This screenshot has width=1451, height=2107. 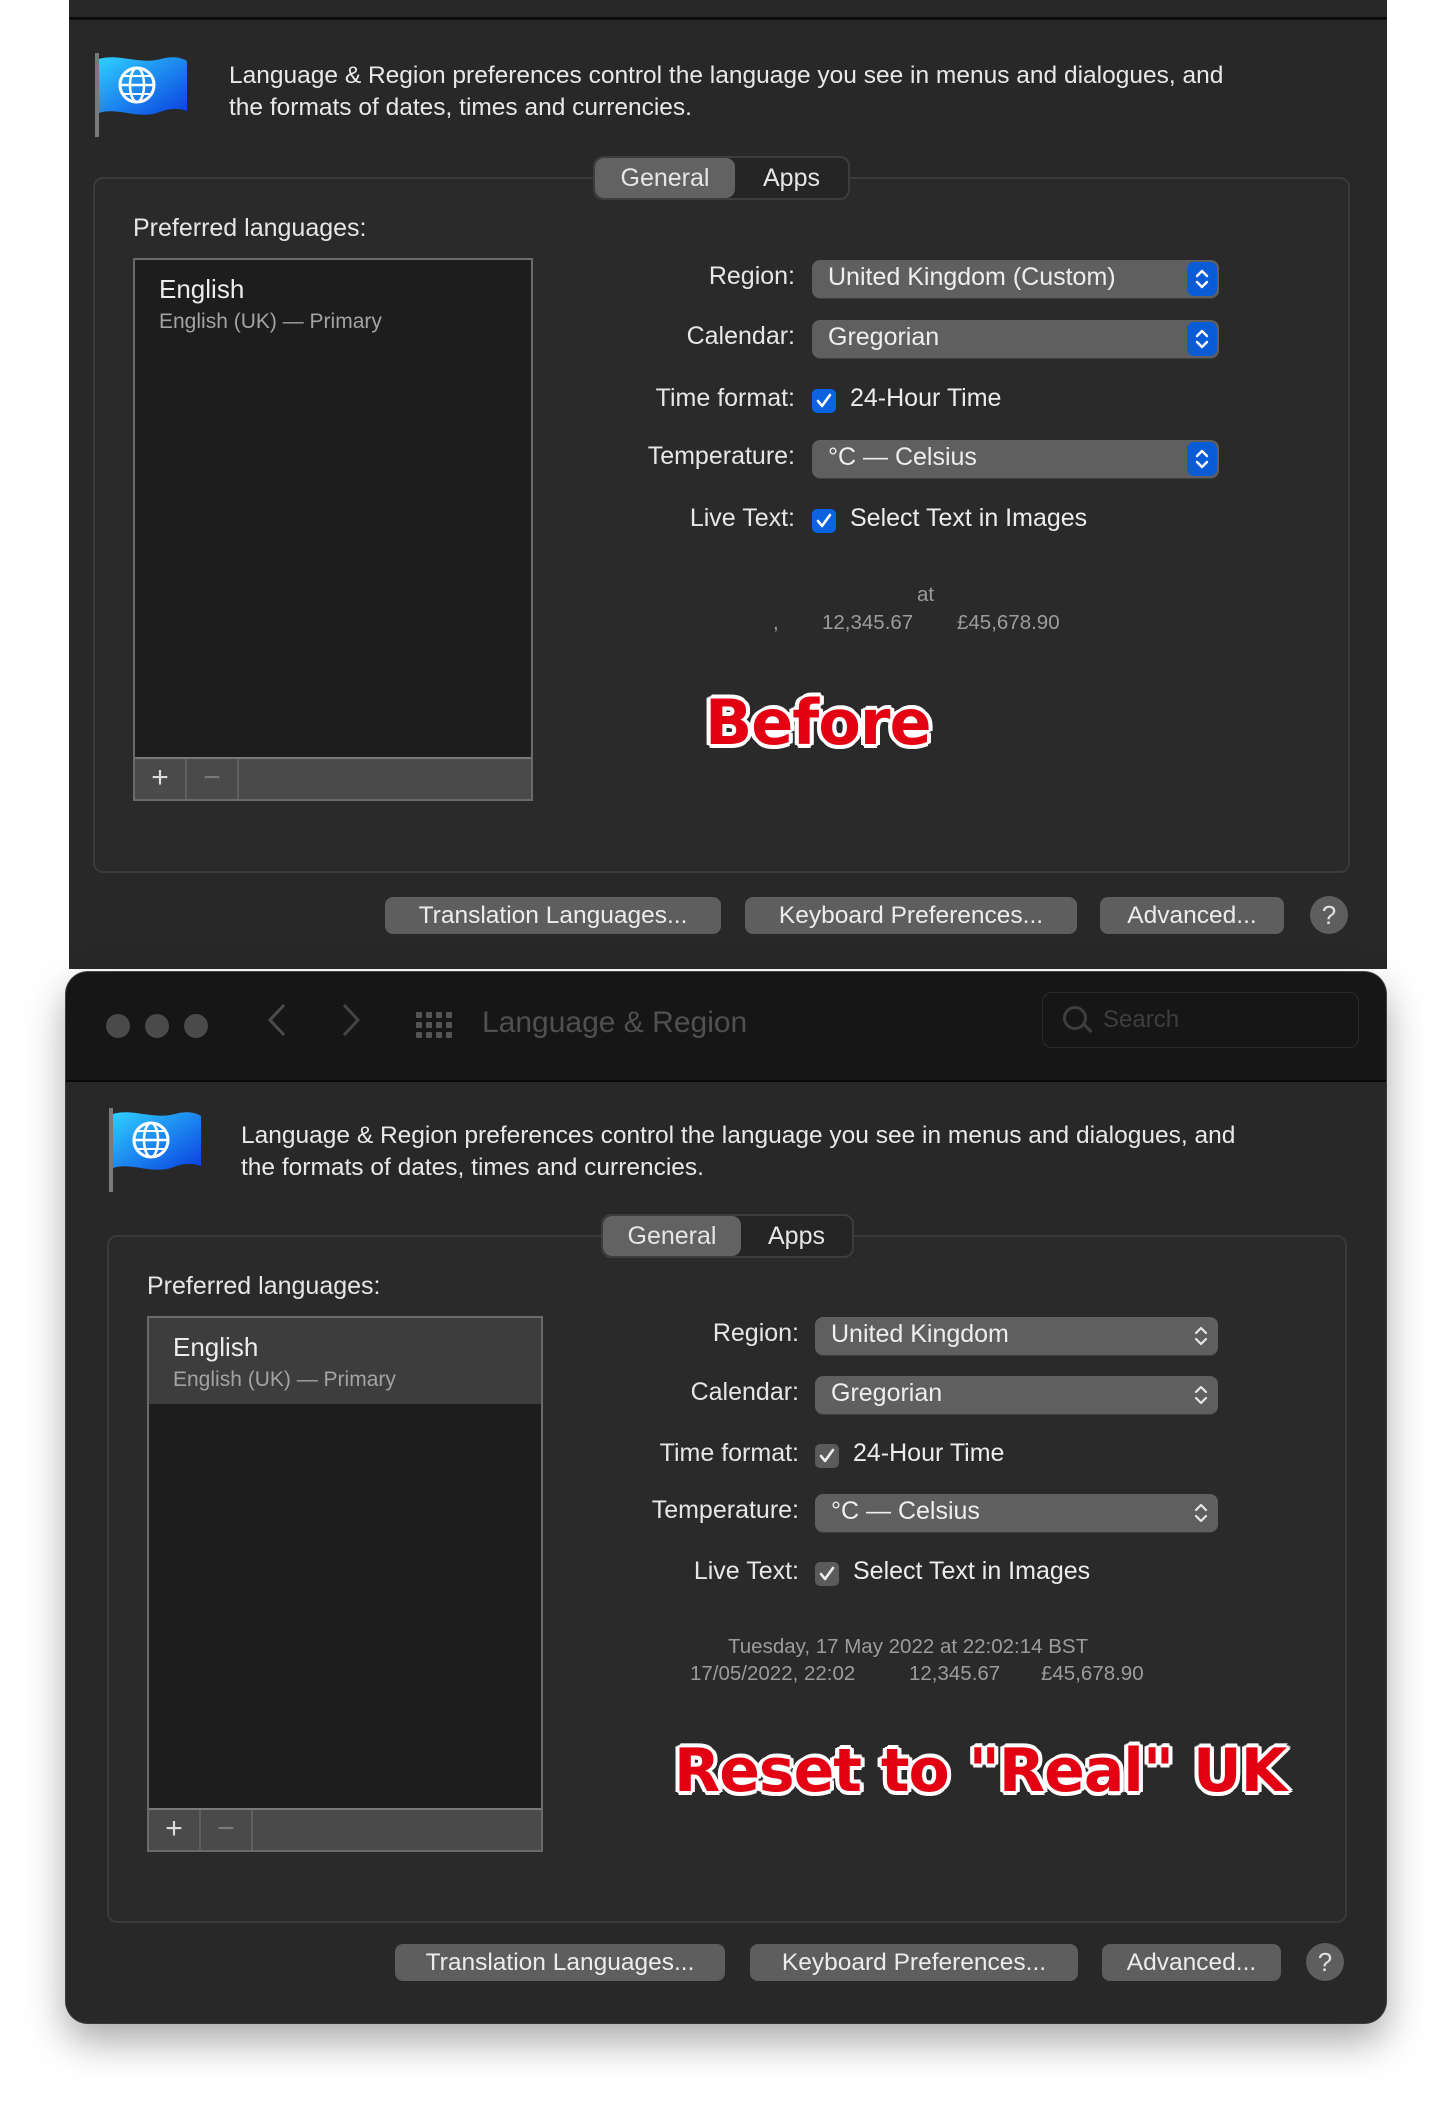 What do you see at coordinates (980, 1771) in the screenshot?
I see `reset-annotation: Reset to "Real" UK` at bounding box center [980, 1771].